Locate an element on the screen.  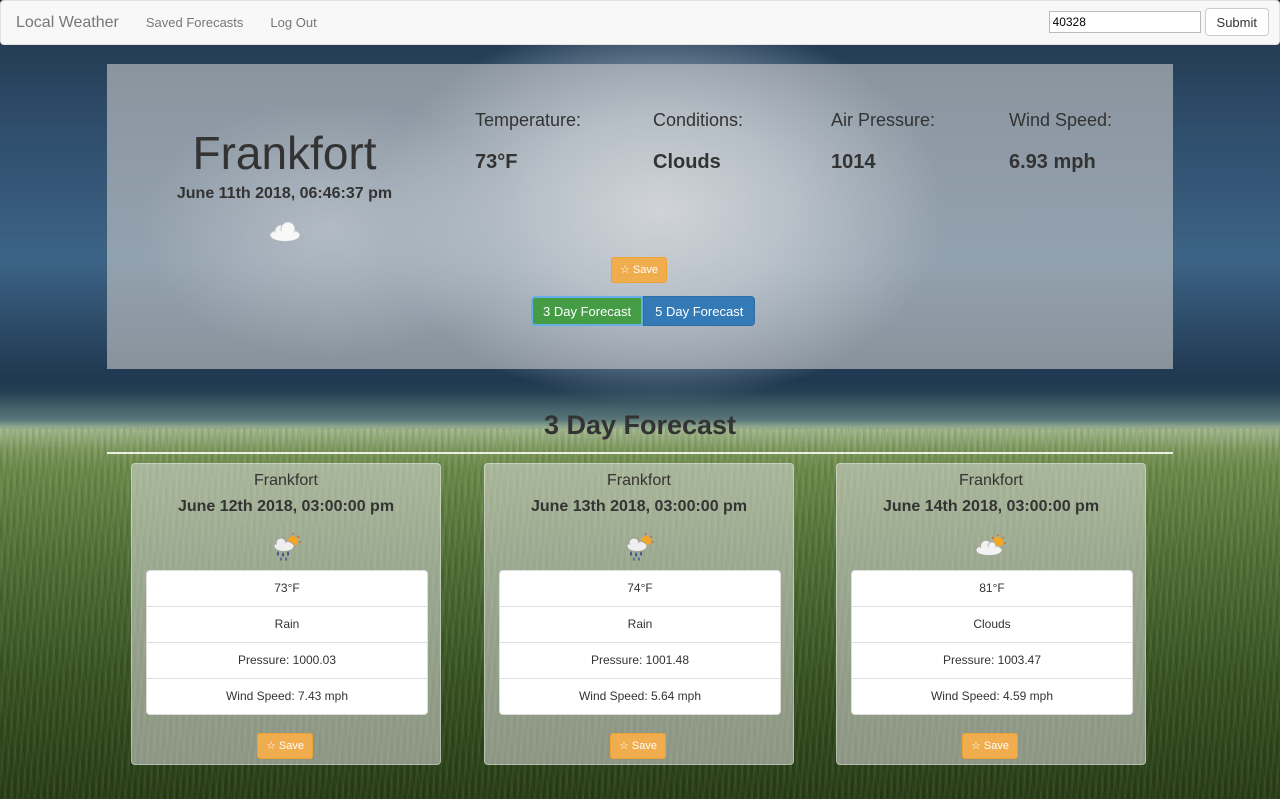
brand-link: Local Weather is located at coordinates (67, 23).